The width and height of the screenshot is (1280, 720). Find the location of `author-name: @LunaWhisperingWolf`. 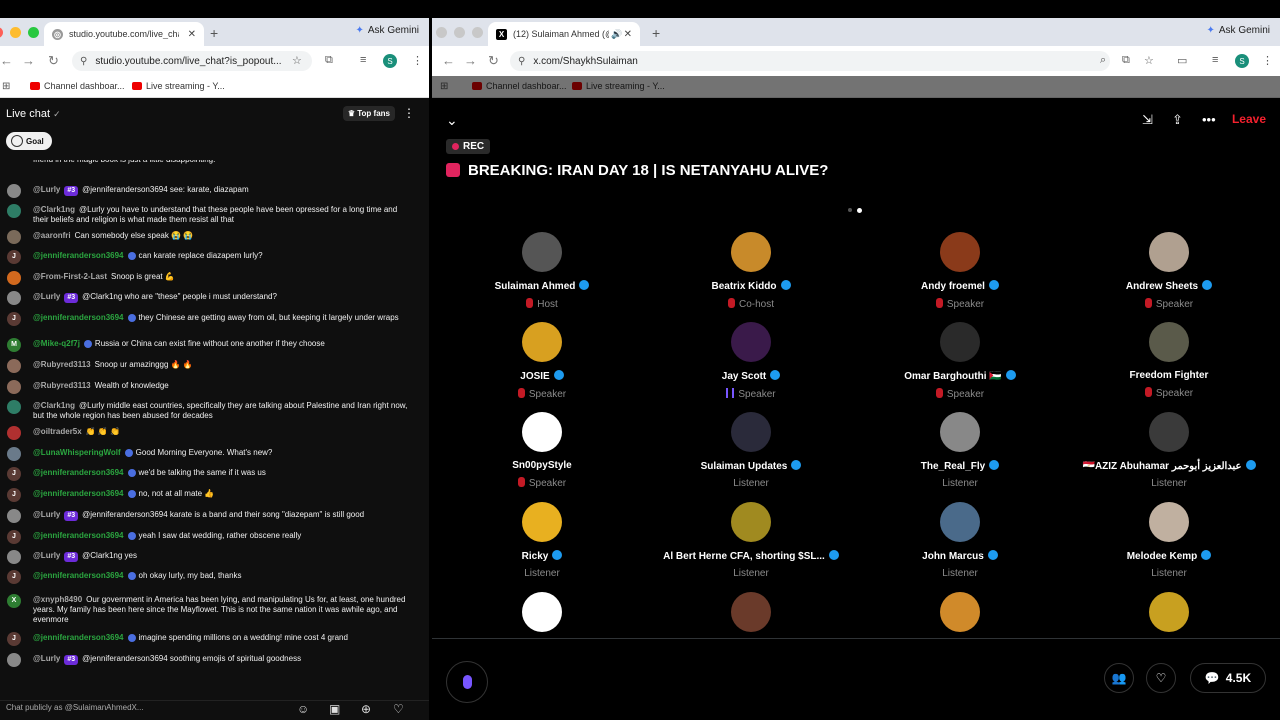

author-name: @LunaWhisperingWolf is located at coordinates (77, 452).